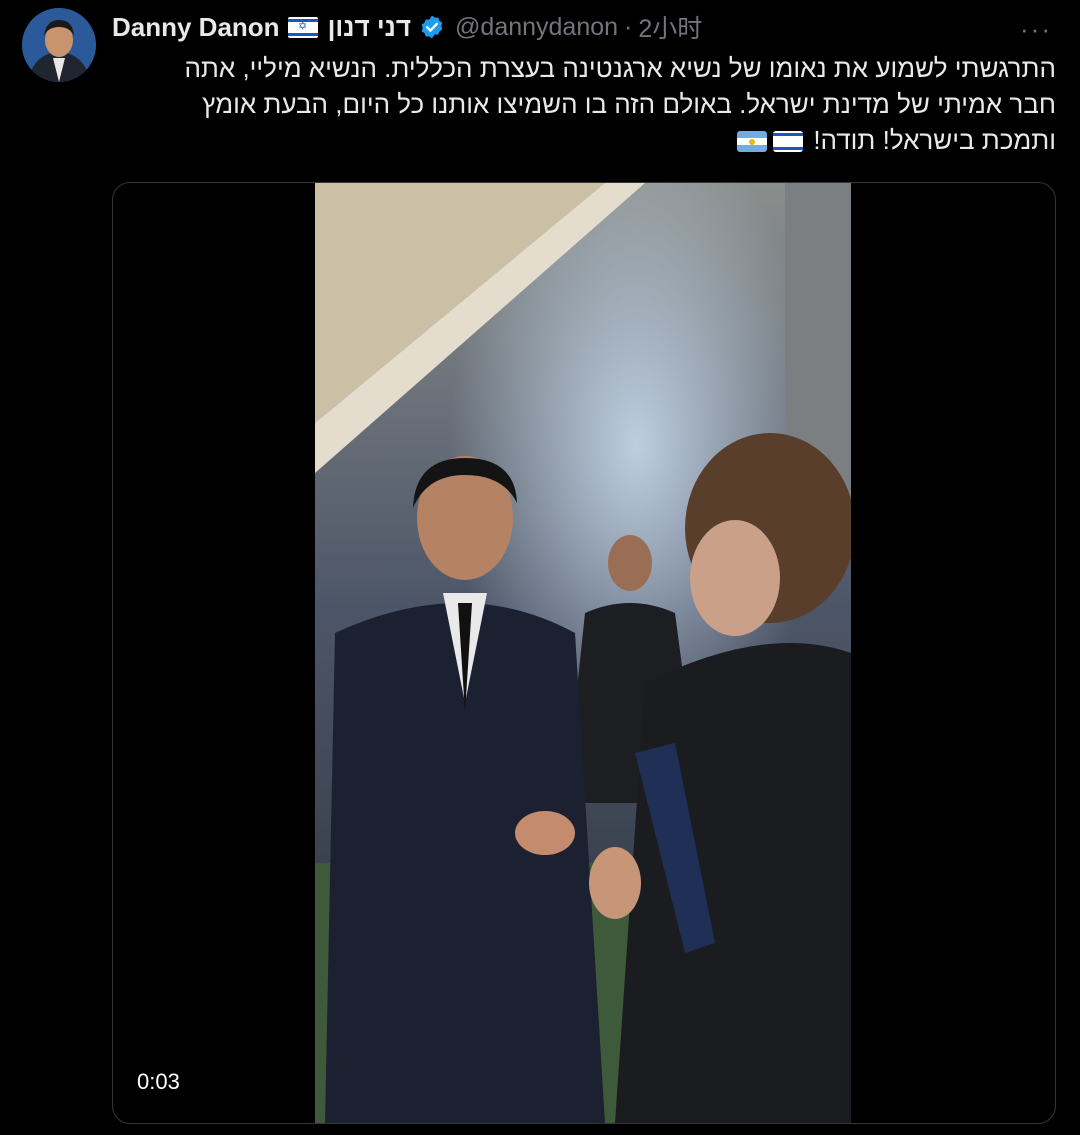  Describe the element at coordinates (302, 27) in the screenshot. I see `israel-flag-icon: ✡` at that location.